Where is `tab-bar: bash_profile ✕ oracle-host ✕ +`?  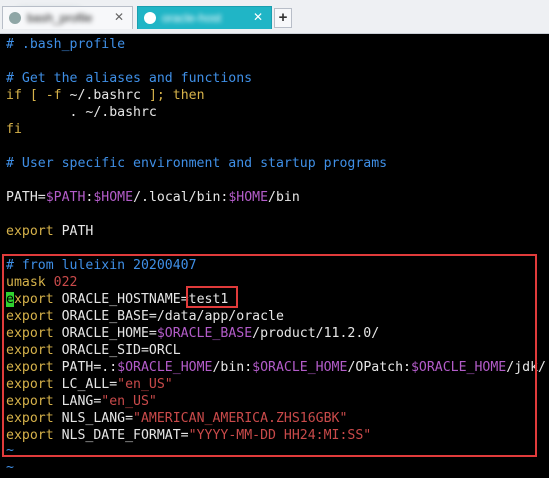
tab-bar: bash_profile ✕ oracle-host ✕ + is located at coordinates (274, 17).